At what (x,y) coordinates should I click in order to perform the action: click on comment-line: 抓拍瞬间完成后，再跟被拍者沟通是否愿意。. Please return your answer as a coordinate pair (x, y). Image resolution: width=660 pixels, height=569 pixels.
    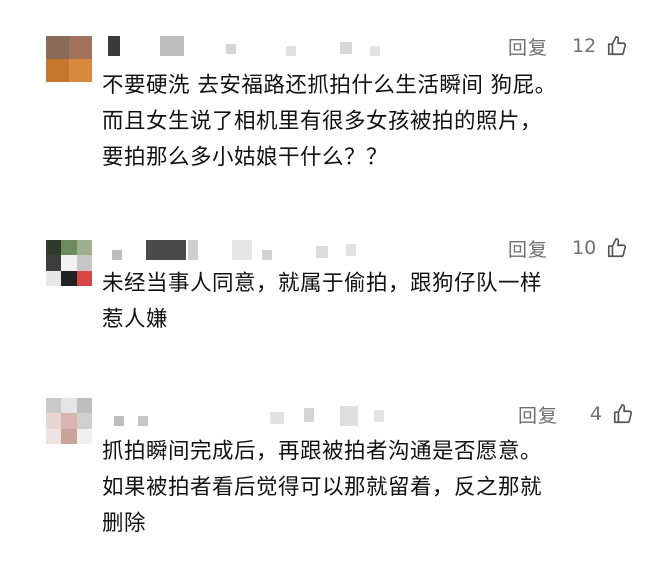
    Looking at the image, I should click on (322, 451).